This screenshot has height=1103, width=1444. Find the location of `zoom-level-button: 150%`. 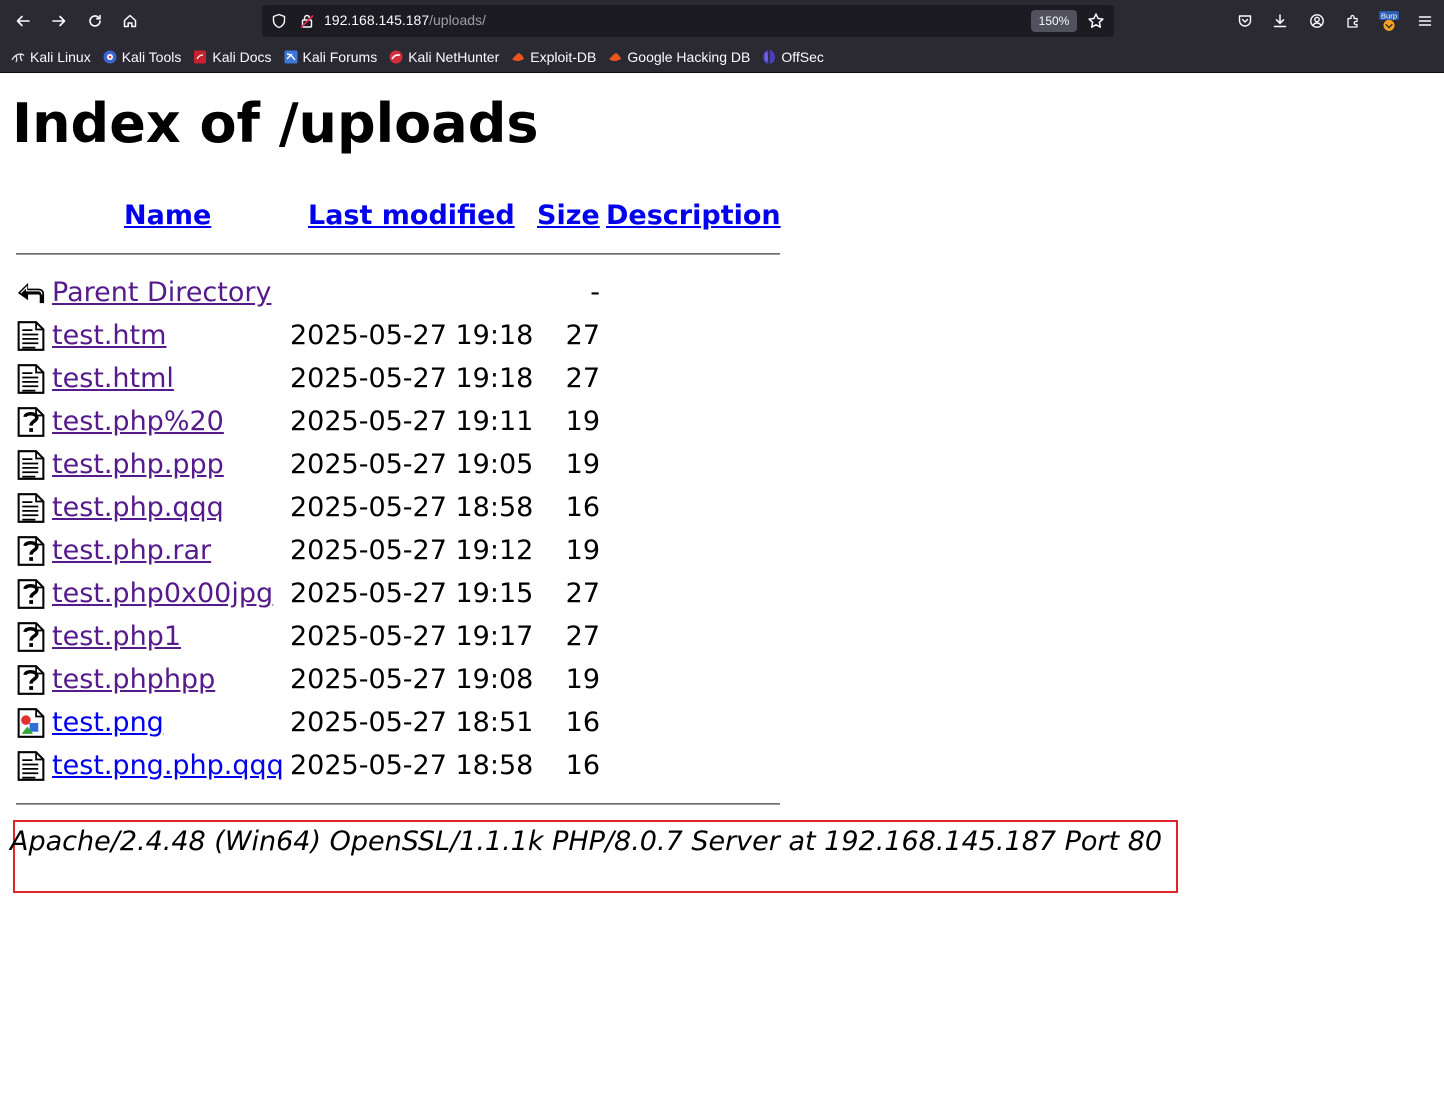

zoom-level-button: 150% is located at coordinates (1054, 21).